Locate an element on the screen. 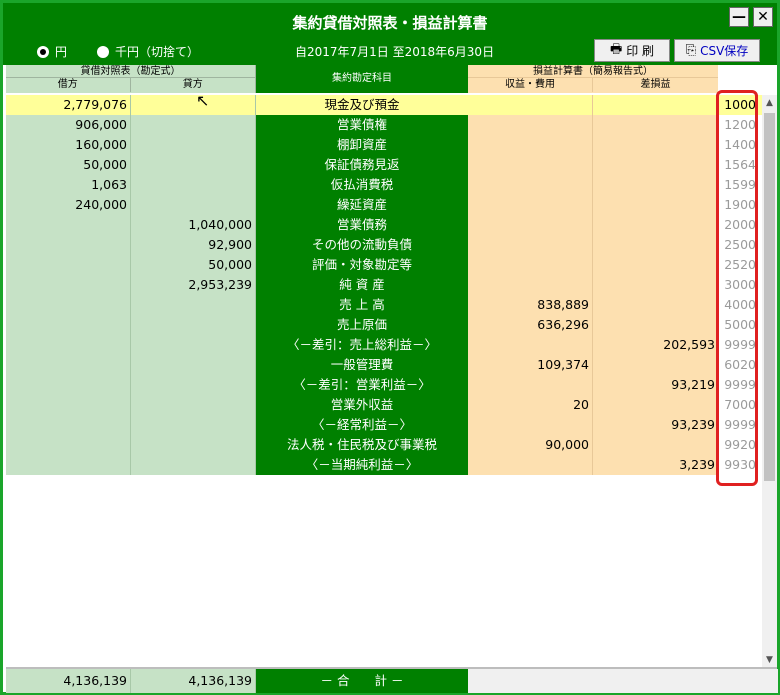 This screenshot has height=695, width=780. revenue-expense-cell: 838,889 is located at coordinates (530, 305).